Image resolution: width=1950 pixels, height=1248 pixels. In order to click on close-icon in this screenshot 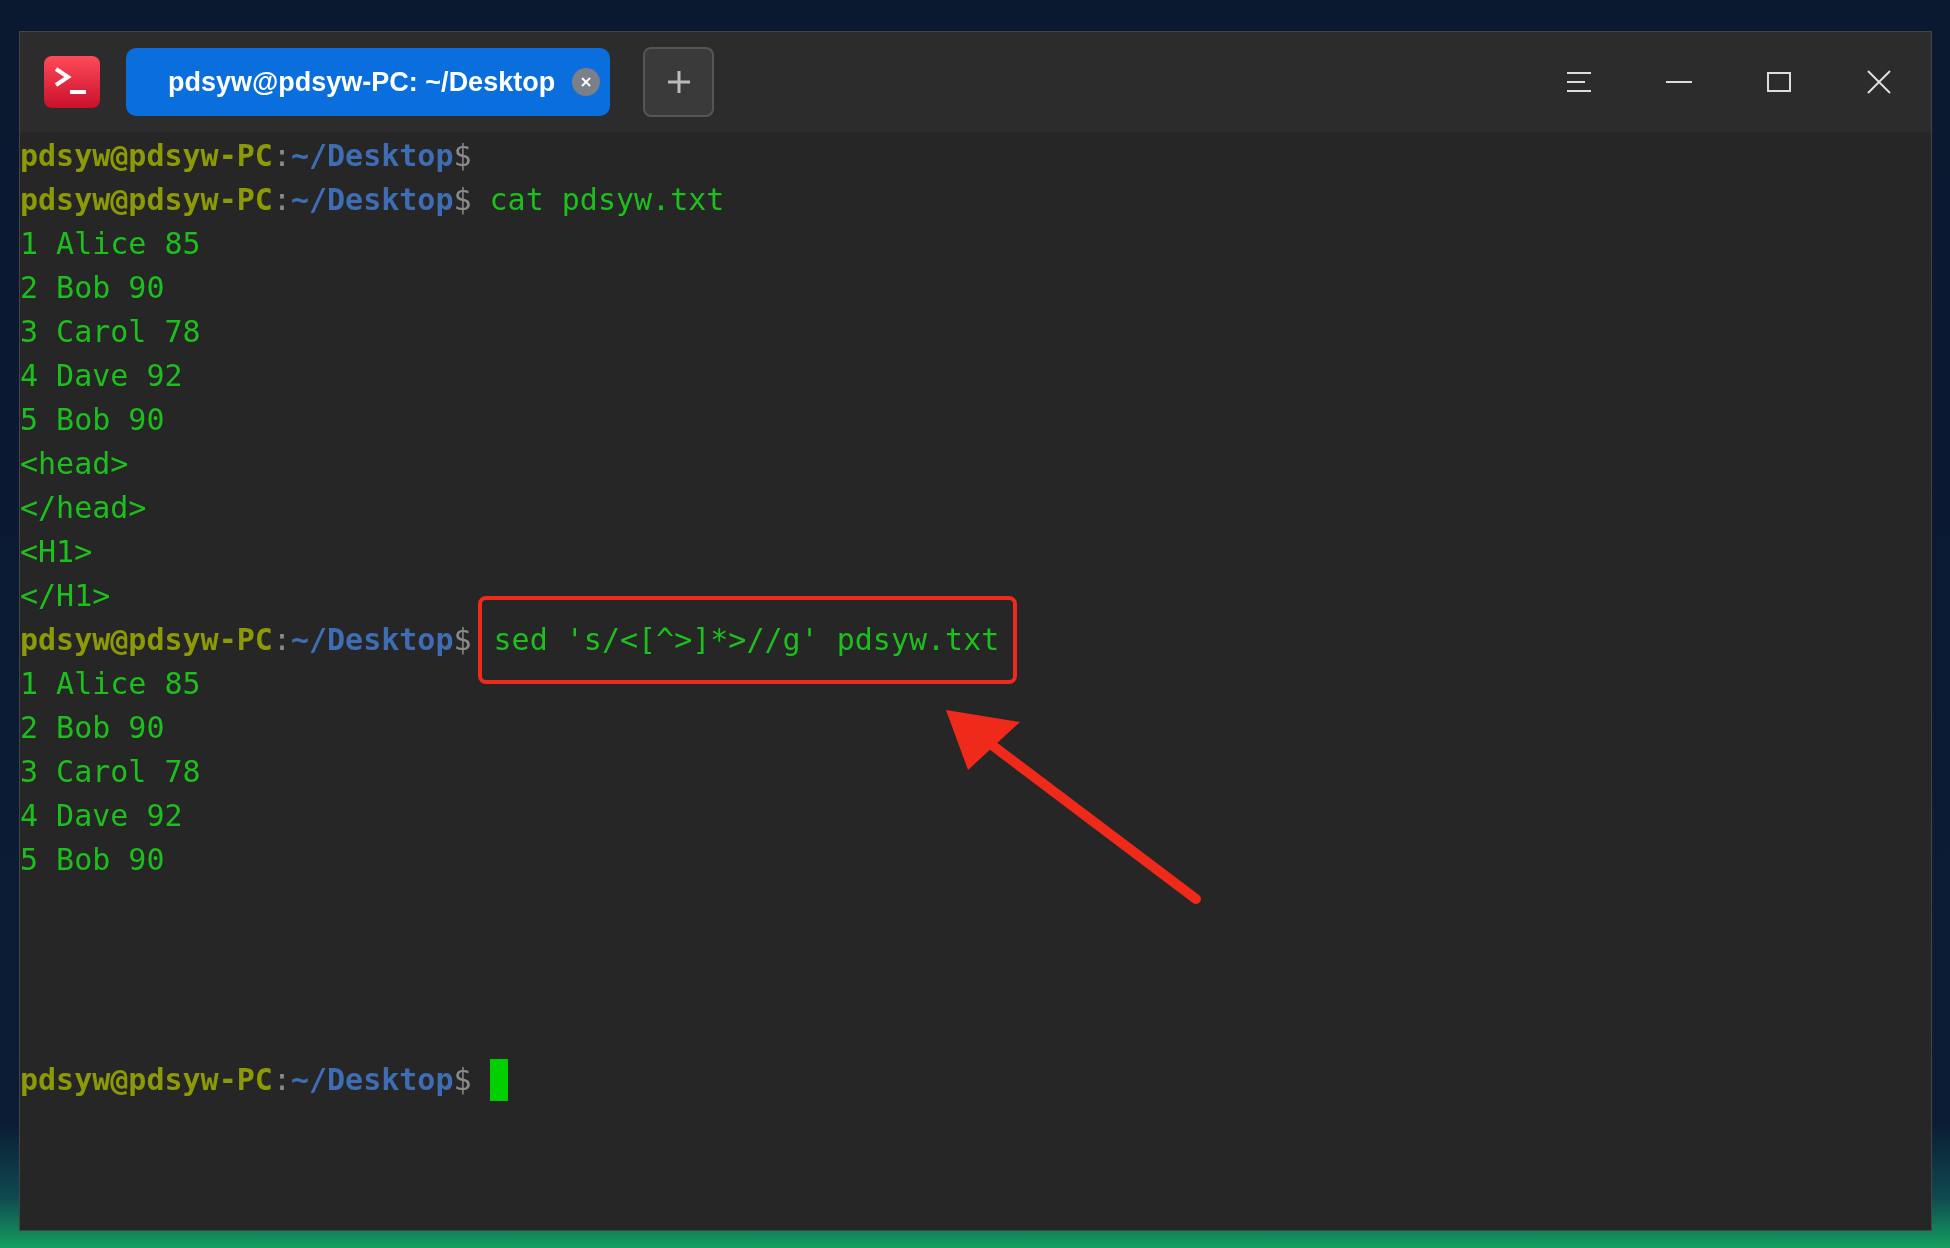, I will do `click(1879, 82)`.